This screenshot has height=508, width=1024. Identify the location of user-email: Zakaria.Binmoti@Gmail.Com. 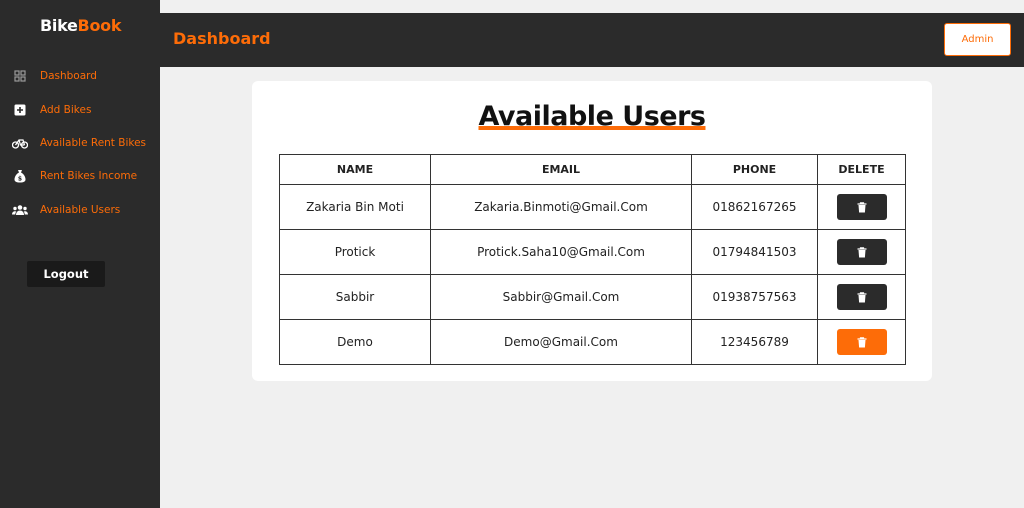
(561, 207).